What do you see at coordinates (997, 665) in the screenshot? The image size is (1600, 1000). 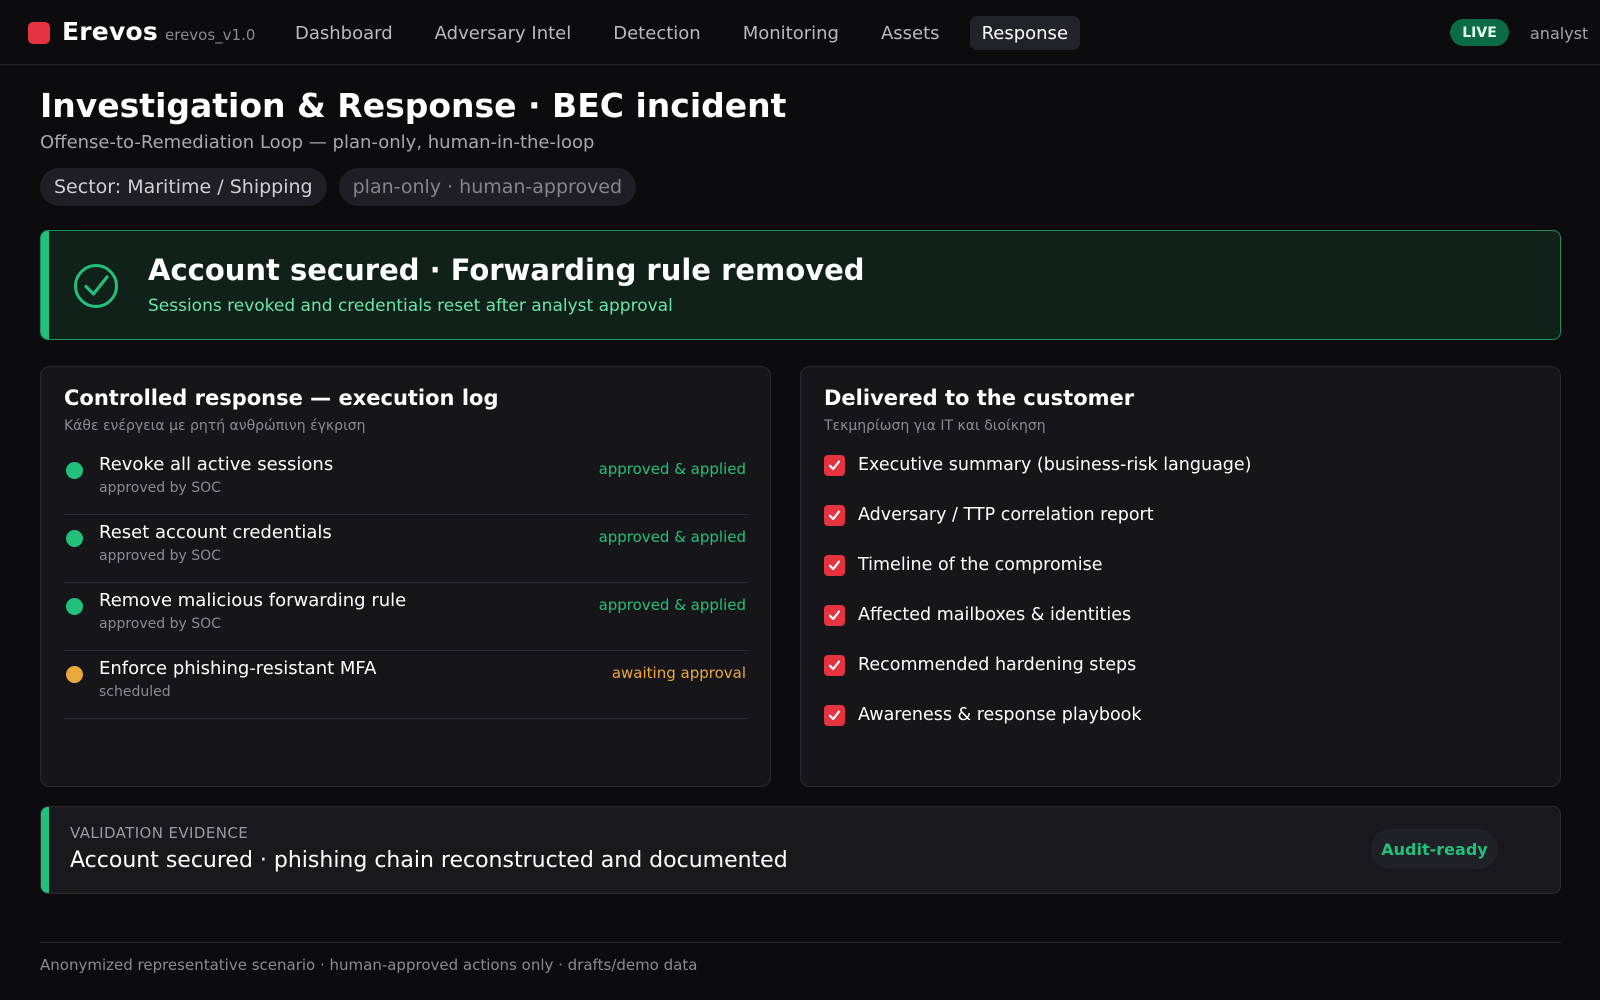 I see `deliverable-label: Recommended hardening steps` at bounding box center [997, 665].